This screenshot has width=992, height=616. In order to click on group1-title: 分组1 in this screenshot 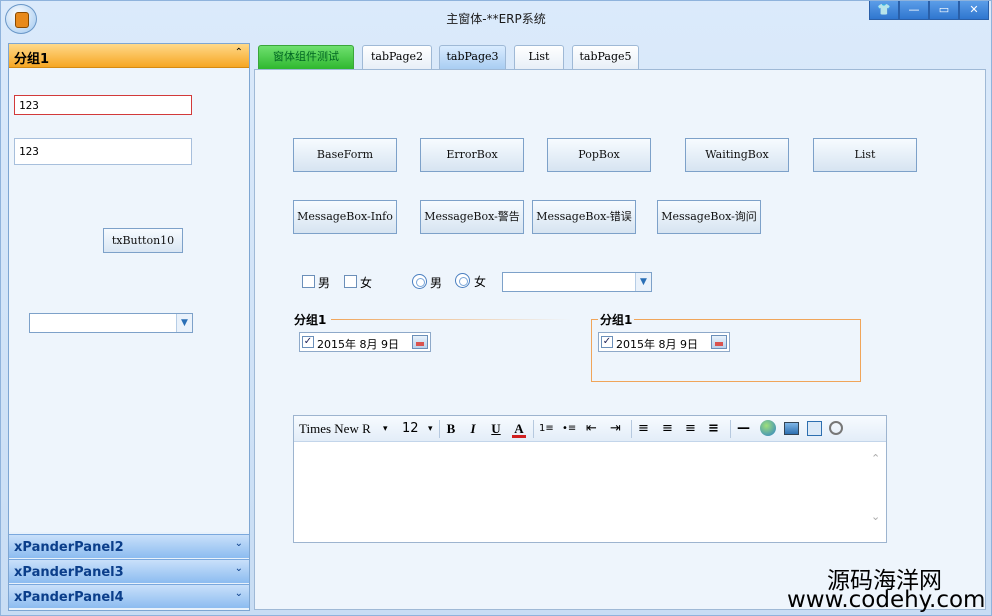, I will do `click(32, 59)`.